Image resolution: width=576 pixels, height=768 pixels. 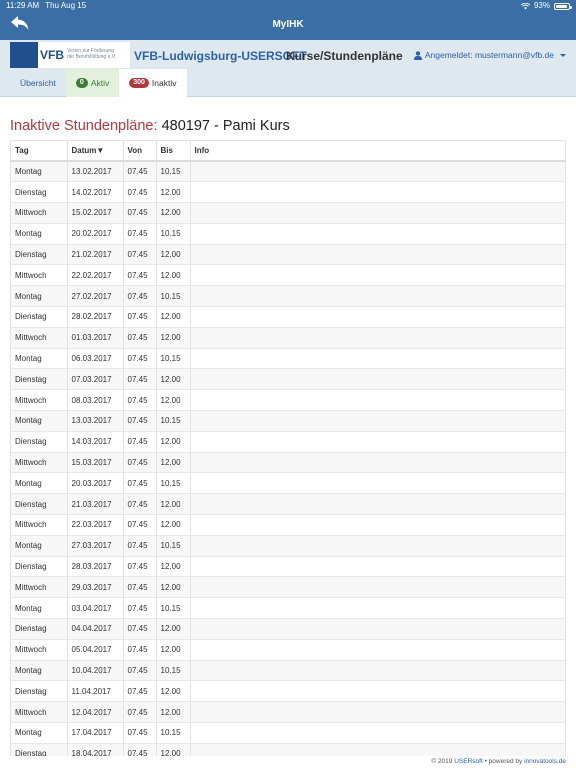 What do you see at coordinates (288, 400) in the screenshot?
I see `table-row: Mittwoch 08.03.2017 07.45 12.00` at bounding box center [288, 400].